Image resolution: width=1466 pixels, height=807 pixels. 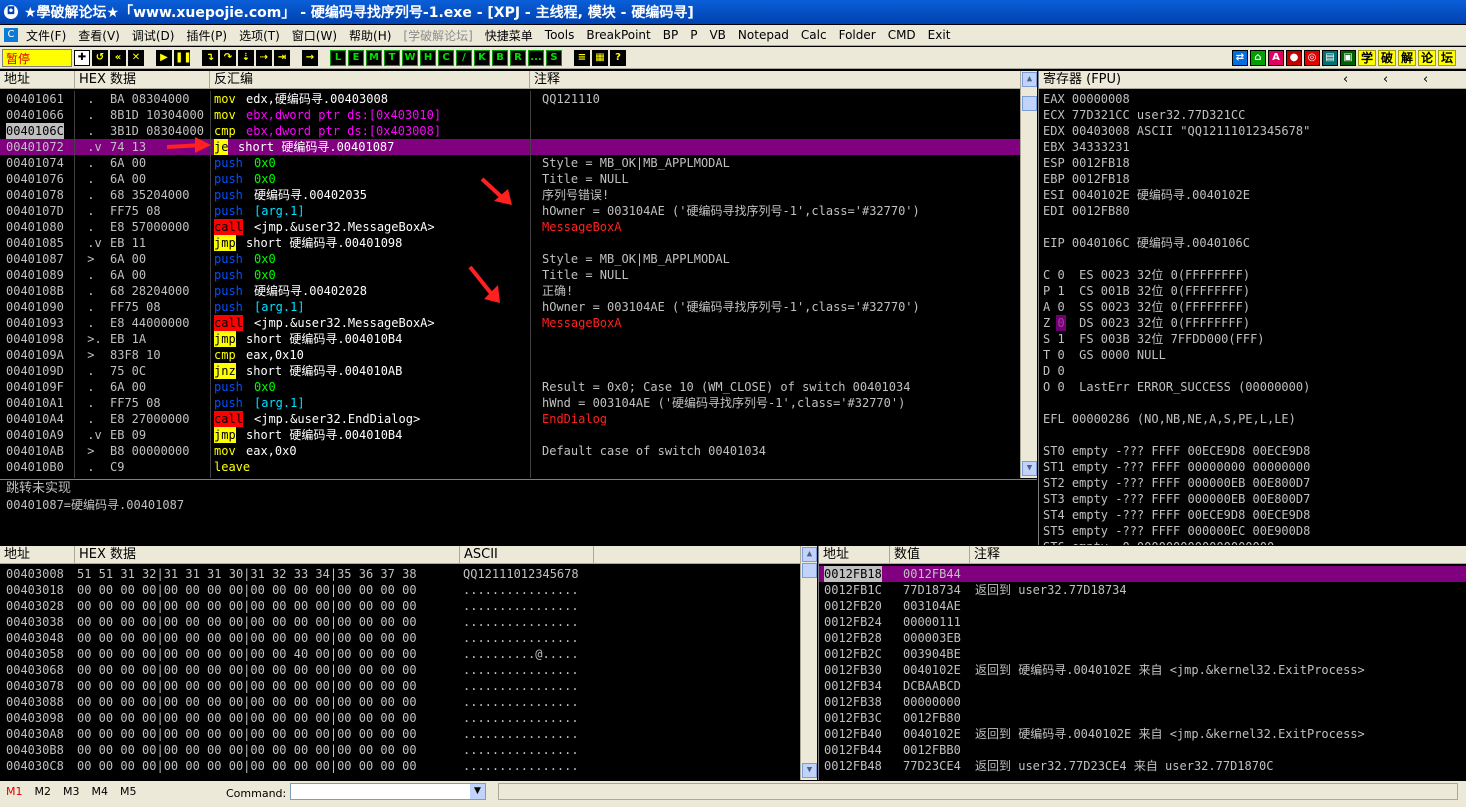 What do you see at coordinates (1146, 323) in the screenshot?
I see `register-line: Z 0 DS 0023 32位 0(FFFFFFFF)` at bounding box center [1146, 323].